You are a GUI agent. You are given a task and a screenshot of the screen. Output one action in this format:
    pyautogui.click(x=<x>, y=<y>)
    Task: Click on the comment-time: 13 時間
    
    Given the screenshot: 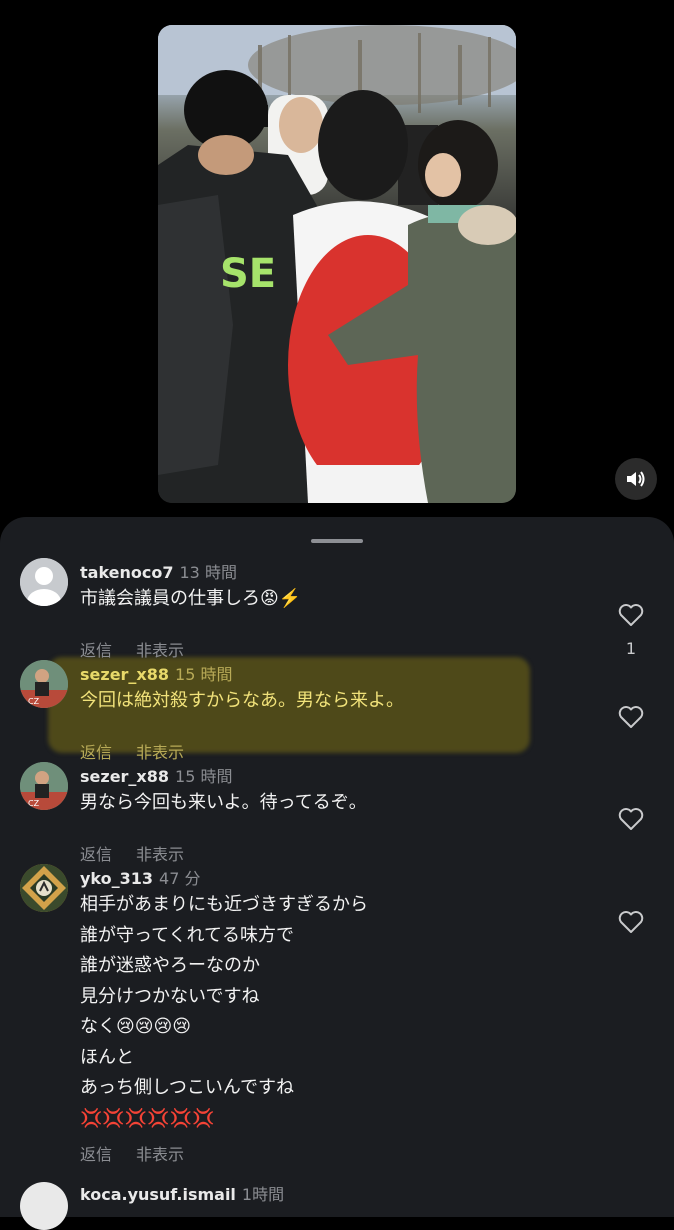 What is the action you would take?
    pyautogui.click(x=208, y=572)
    